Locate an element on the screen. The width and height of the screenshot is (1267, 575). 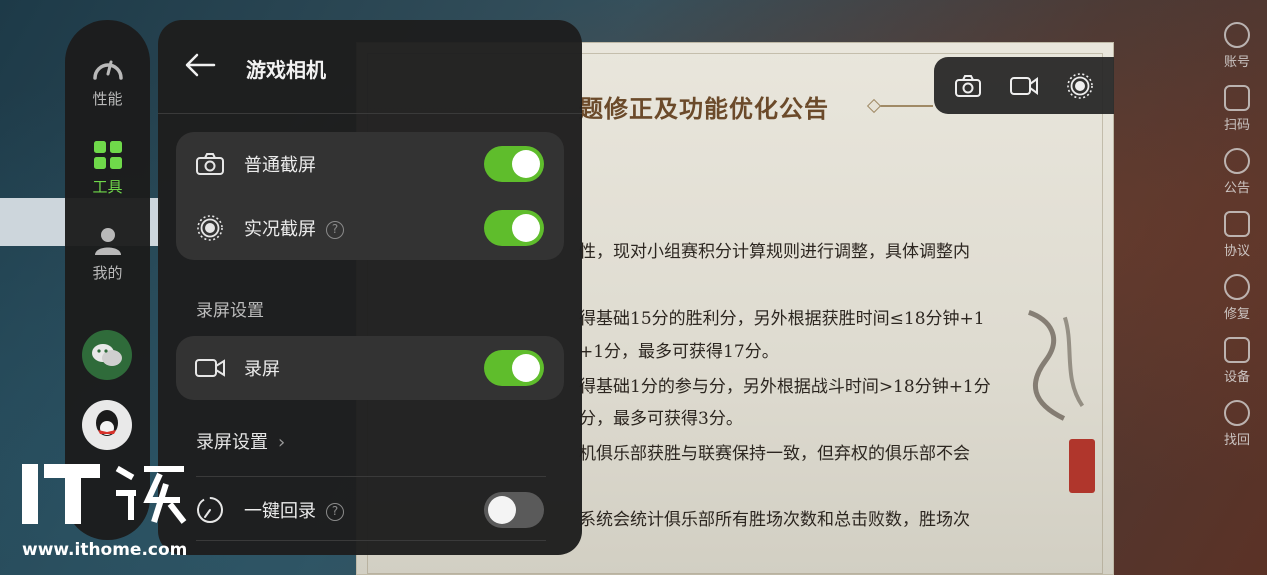
record-settings-label: 录屏设置 is located at coordinates (232, 442).